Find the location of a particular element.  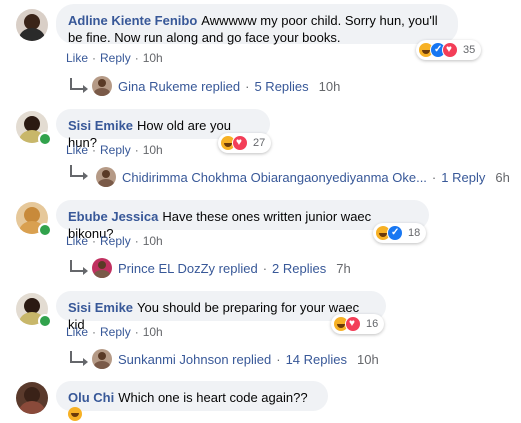

reply-count: 1 Reply is located at coordinates (463, 177).